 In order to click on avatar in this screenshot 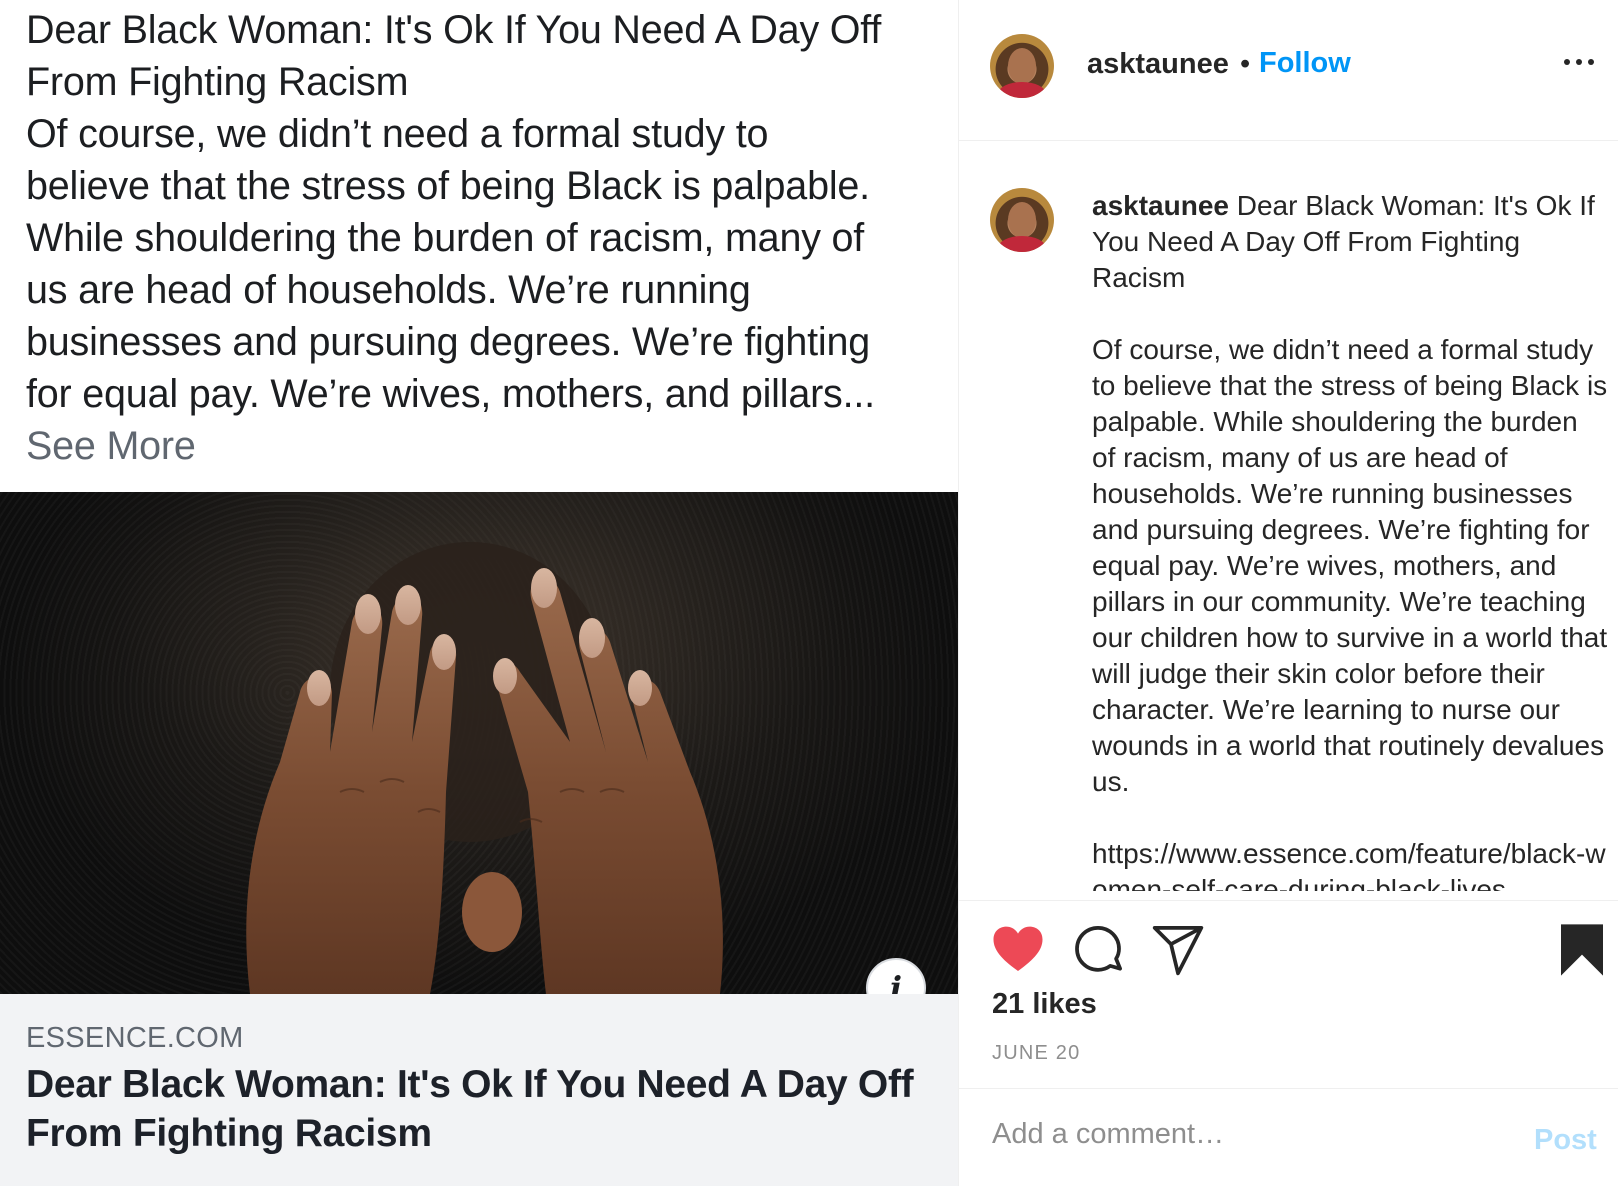, I will do `click(1022, 66)`.